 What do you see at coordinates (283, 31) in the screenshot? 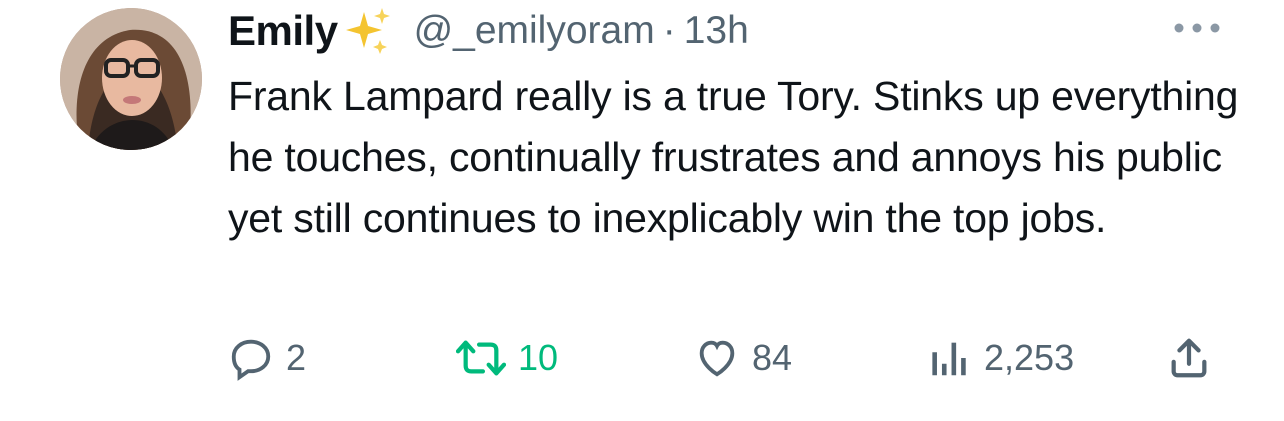
I see `author-display-name: Emily` at bounding box center [283, 31].